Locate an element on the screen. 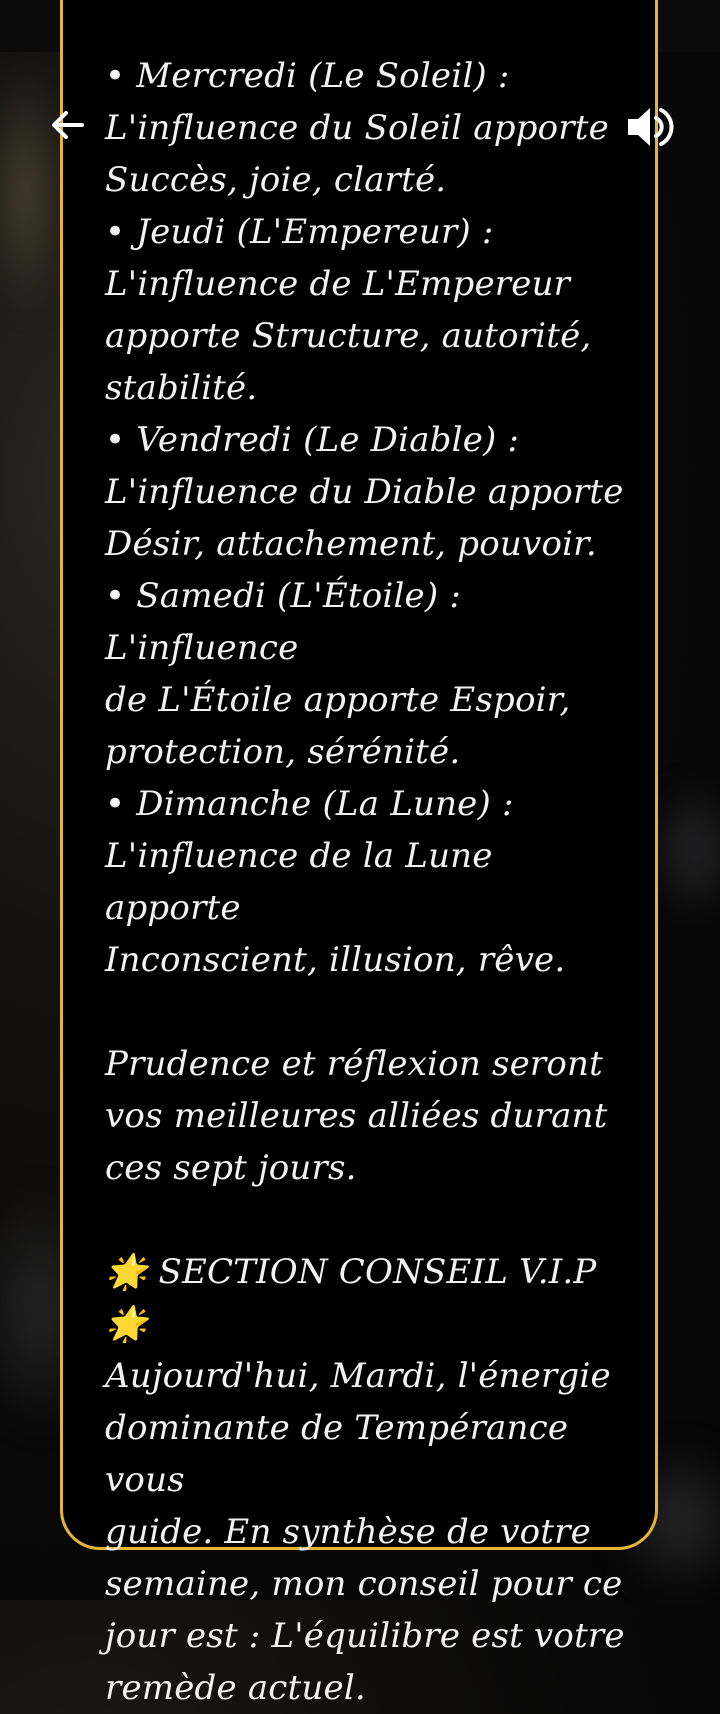 This screenshot has width=720, height=1714. speaker-volume-icon is located at coordinates (651, 127).